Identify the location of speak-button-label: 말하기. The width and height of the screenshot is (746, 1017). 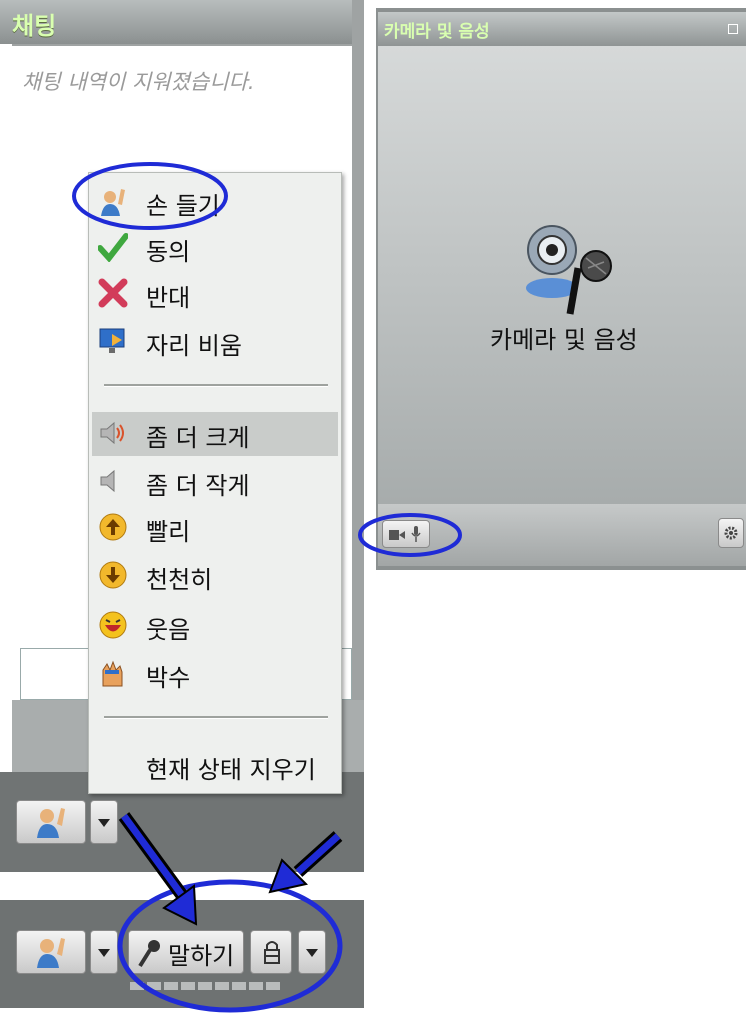
(201, 956).